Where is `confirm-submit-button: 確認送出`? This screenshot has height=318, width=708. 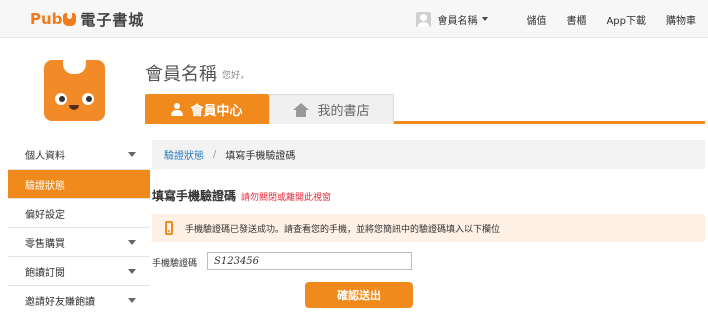 confirm-submit-button: 確認送出 is located at coordinates (359, 295).